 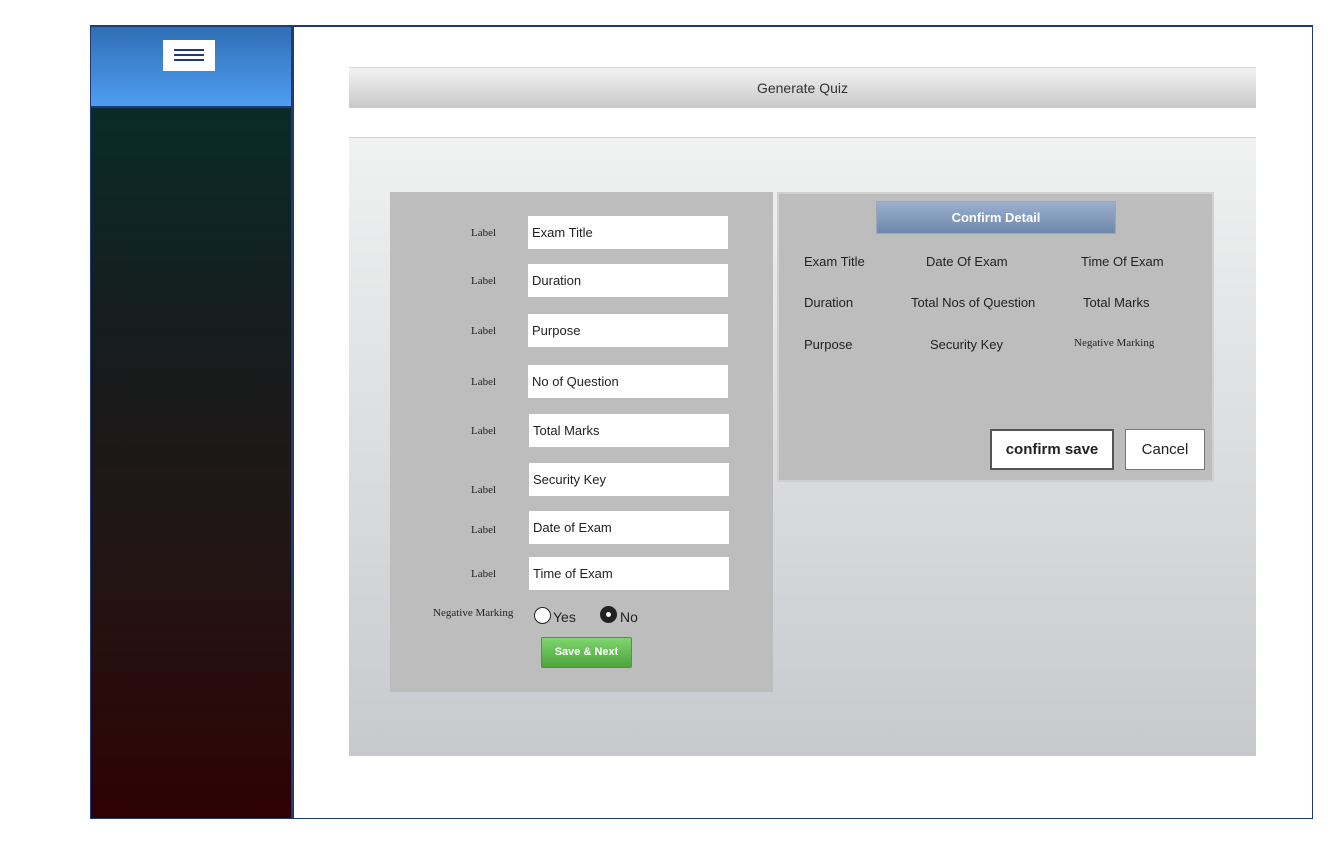 I want to click on duration-input, so click(x=628, y=280).